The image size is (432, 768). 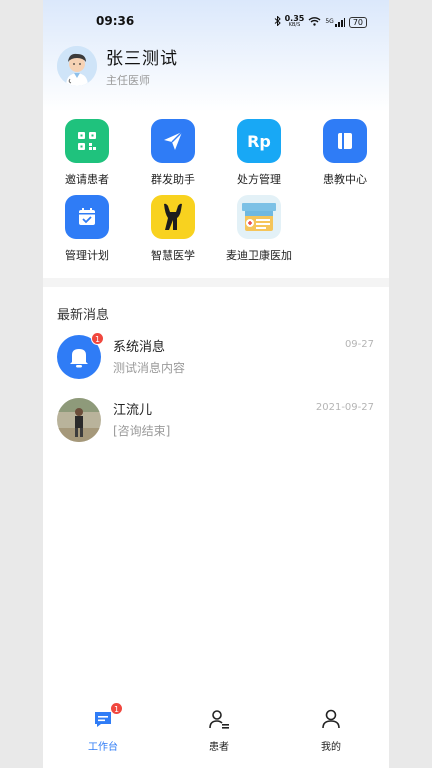 What do you see at coordinates (142, 431) in the screenshot?
I see `message-preview: [咨询结束]` at bounding box center [142, 431].